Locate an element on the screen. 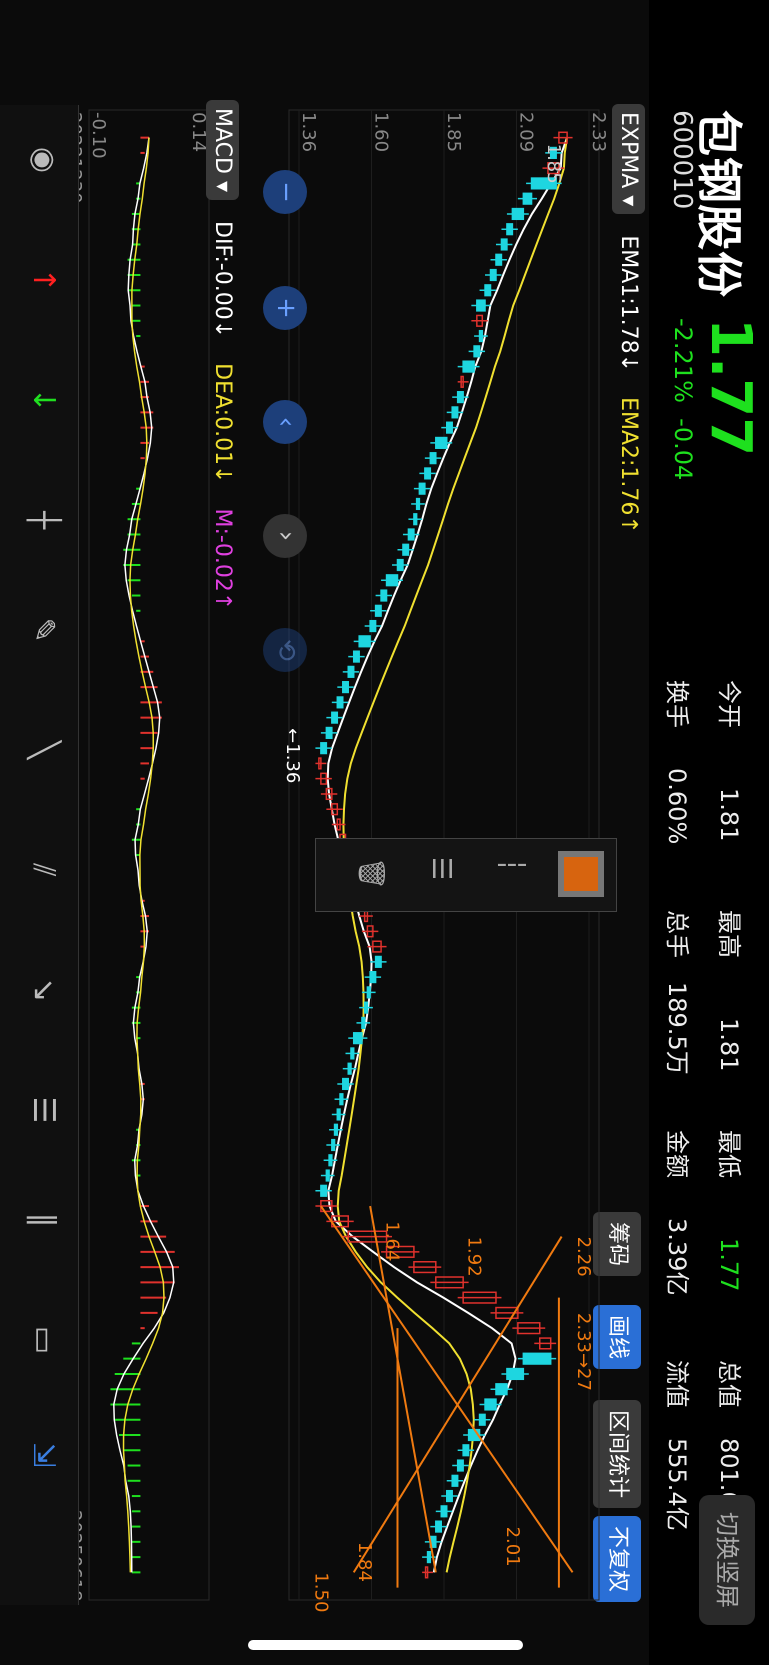 The width and height of the screenshot is (769, 1665). up-arrow-icon: ↑ is located at coordinates (43, 280).